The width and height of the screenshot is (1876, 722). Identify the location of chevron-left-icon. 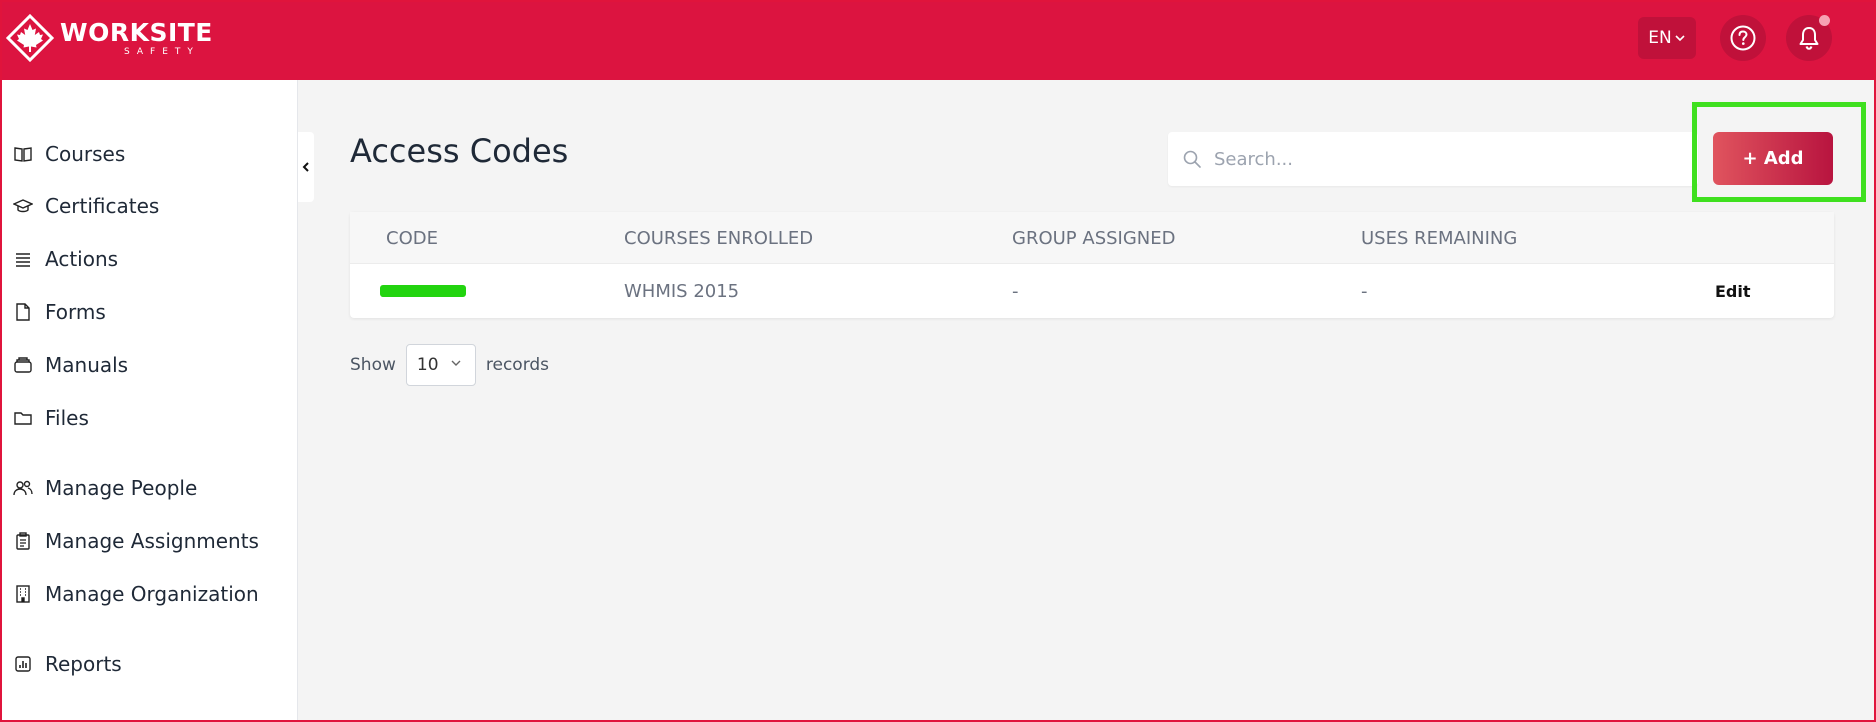
(305, 167).